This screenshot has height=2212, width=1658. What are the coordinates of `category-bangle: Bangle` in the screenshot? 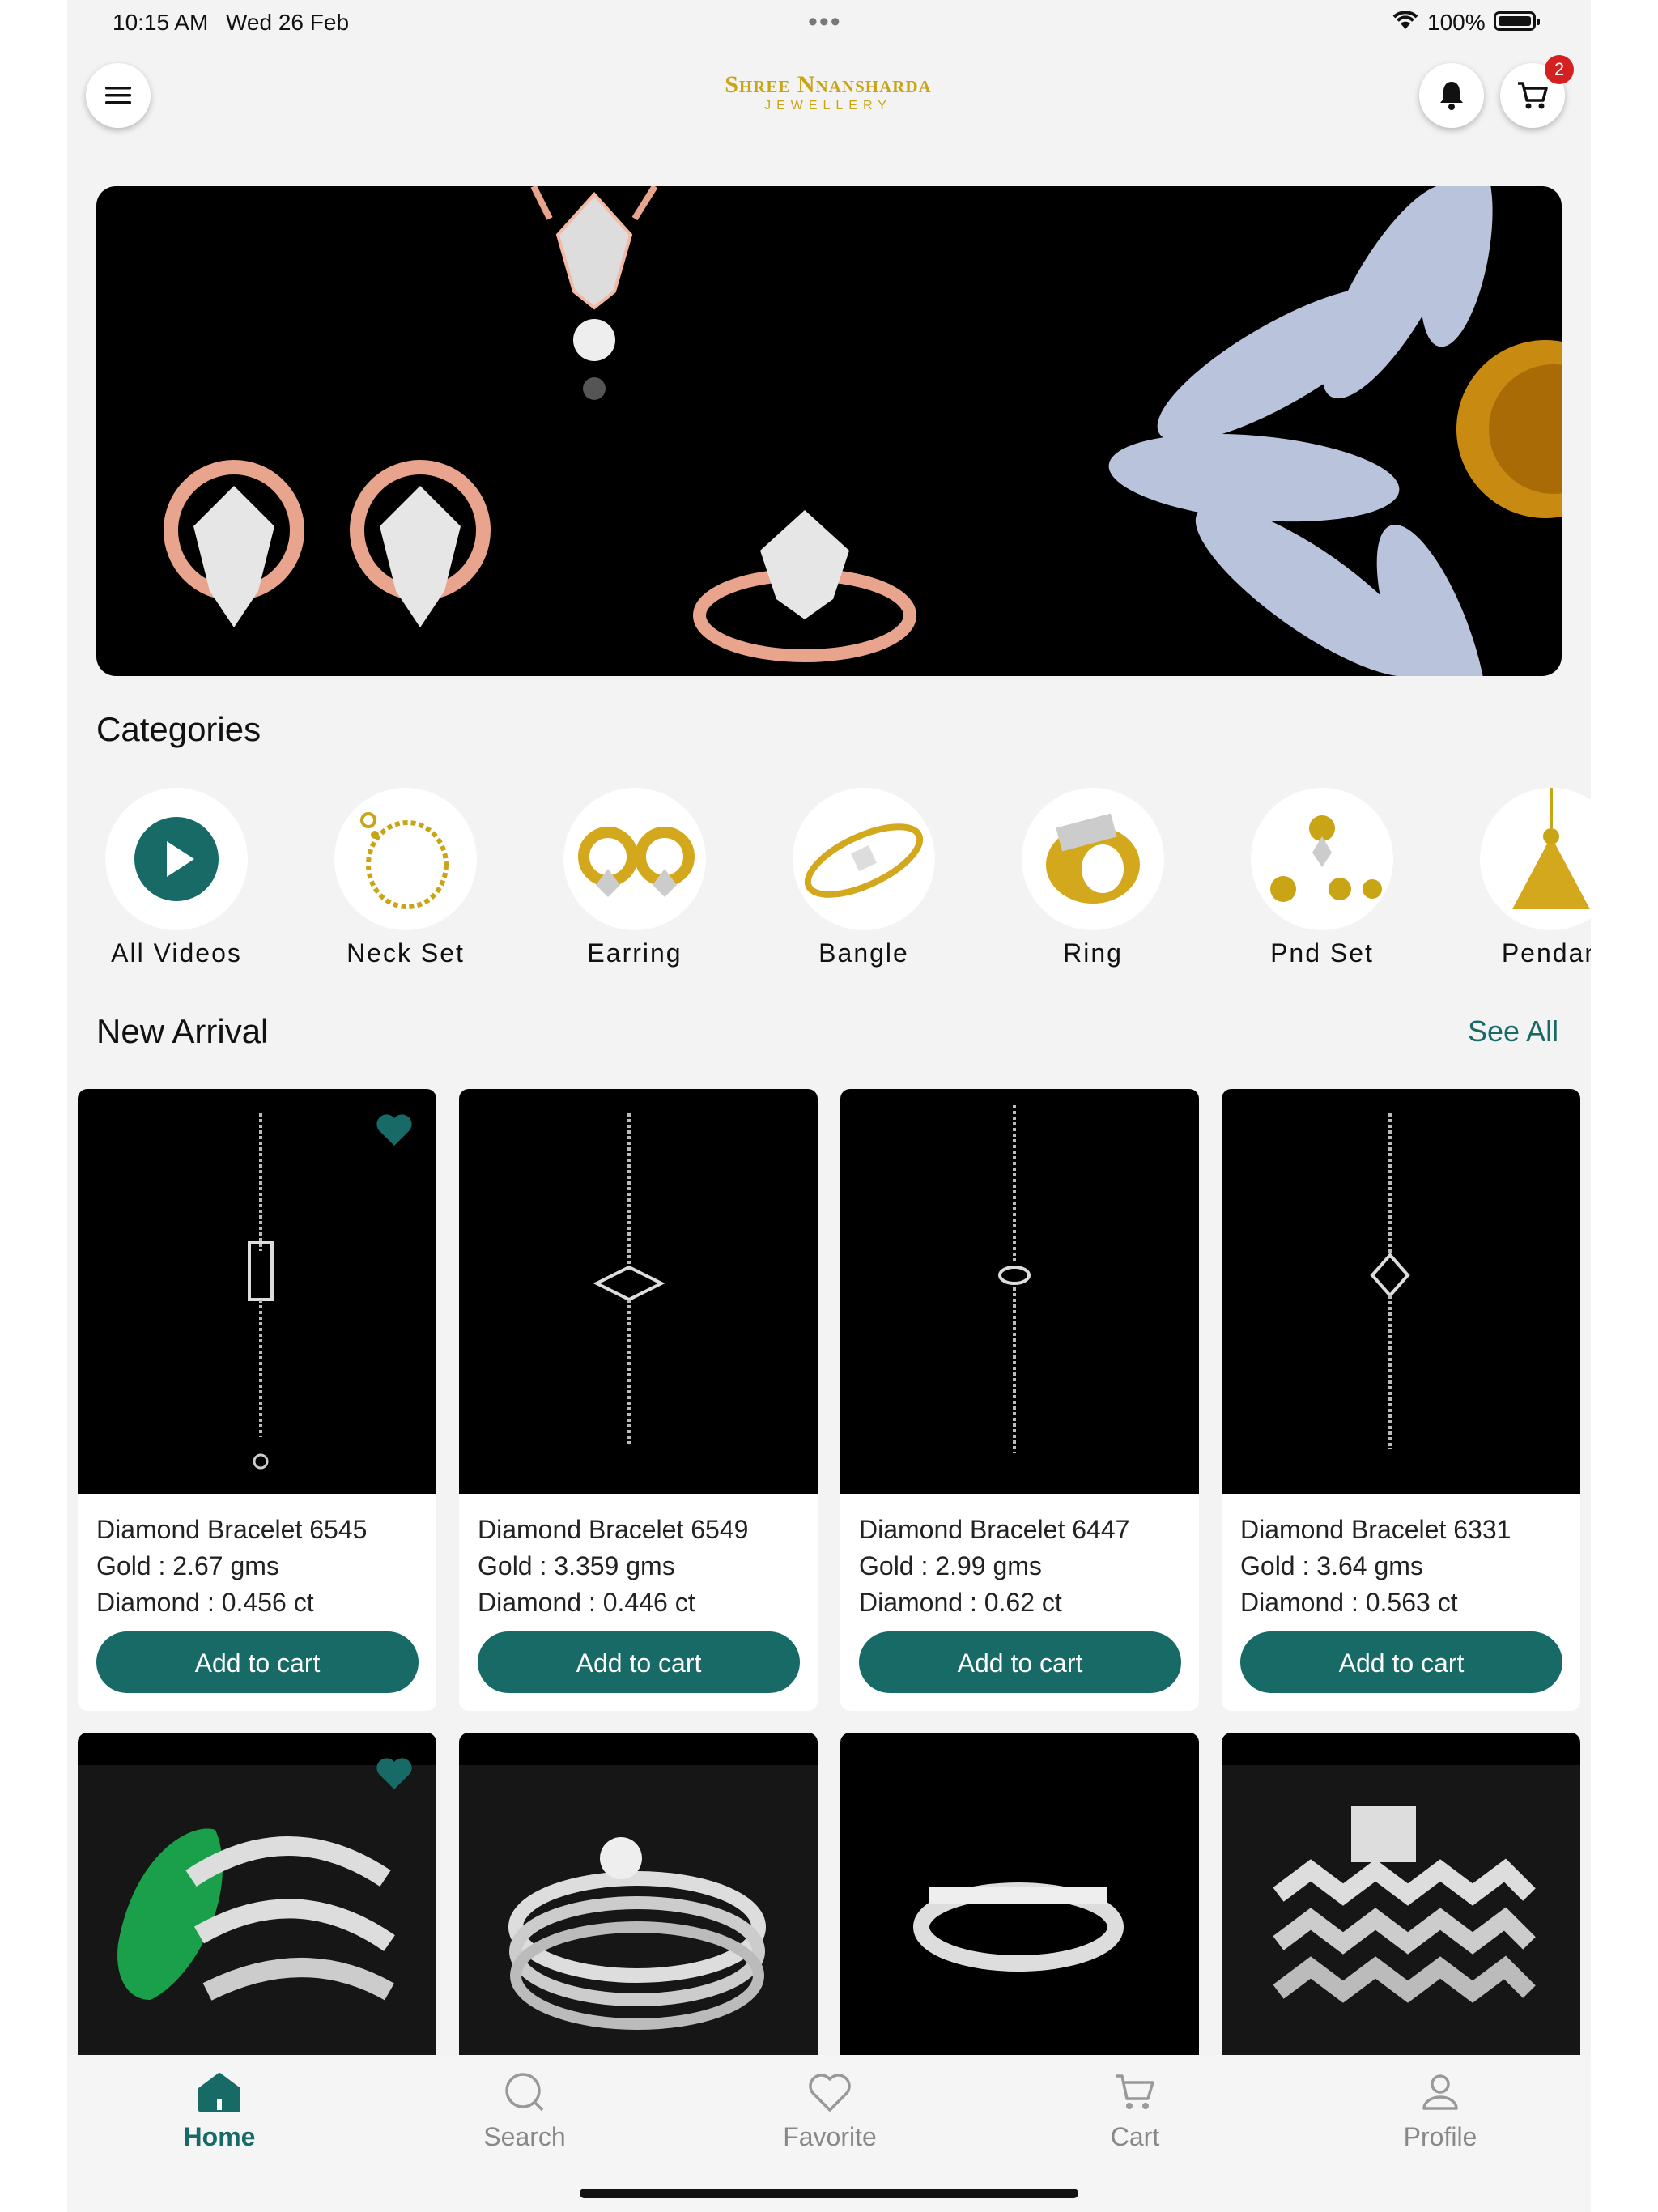 It's located at (864, 878).